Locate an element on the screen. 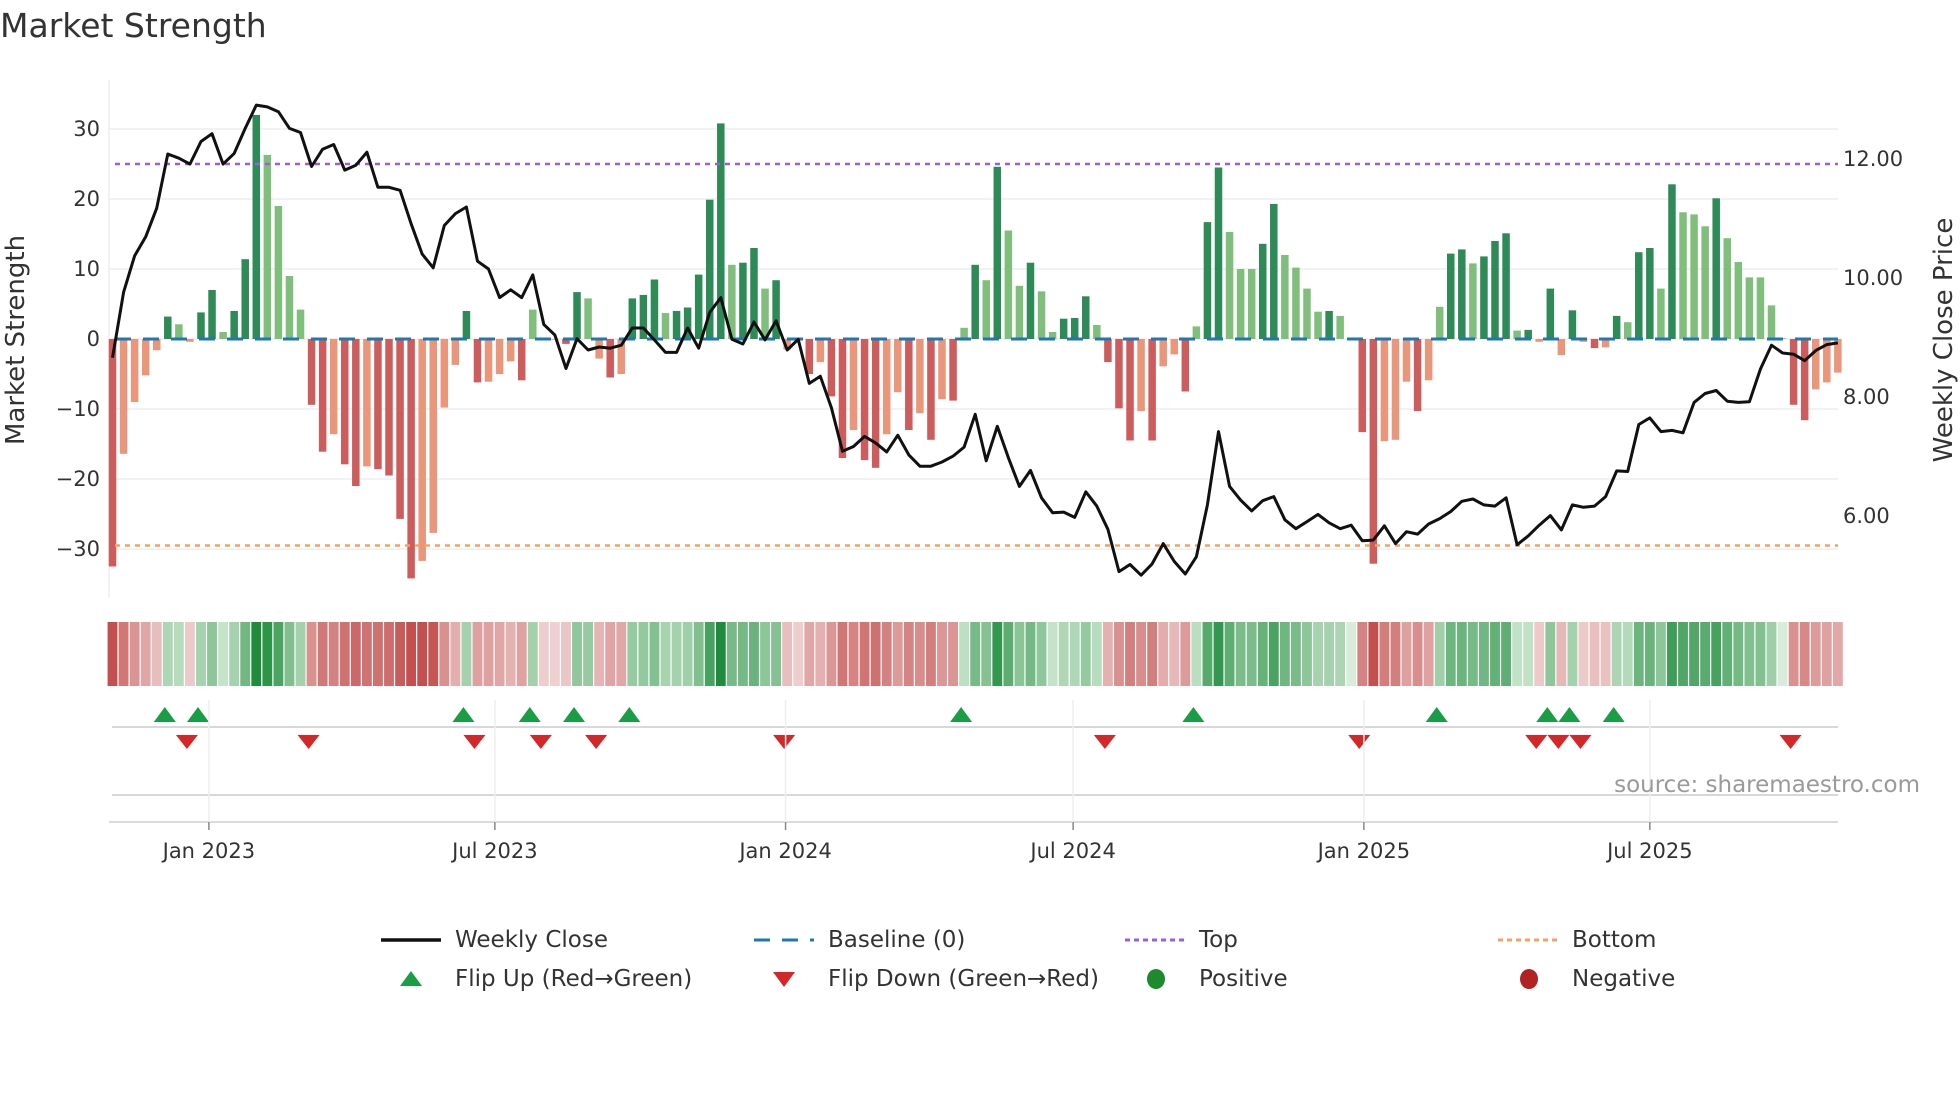 This screenshot has height=1102, width=1960. right-axis-ticks: 12.00 10.00 8.00 6.00 is located at coordinates (1873, 337).